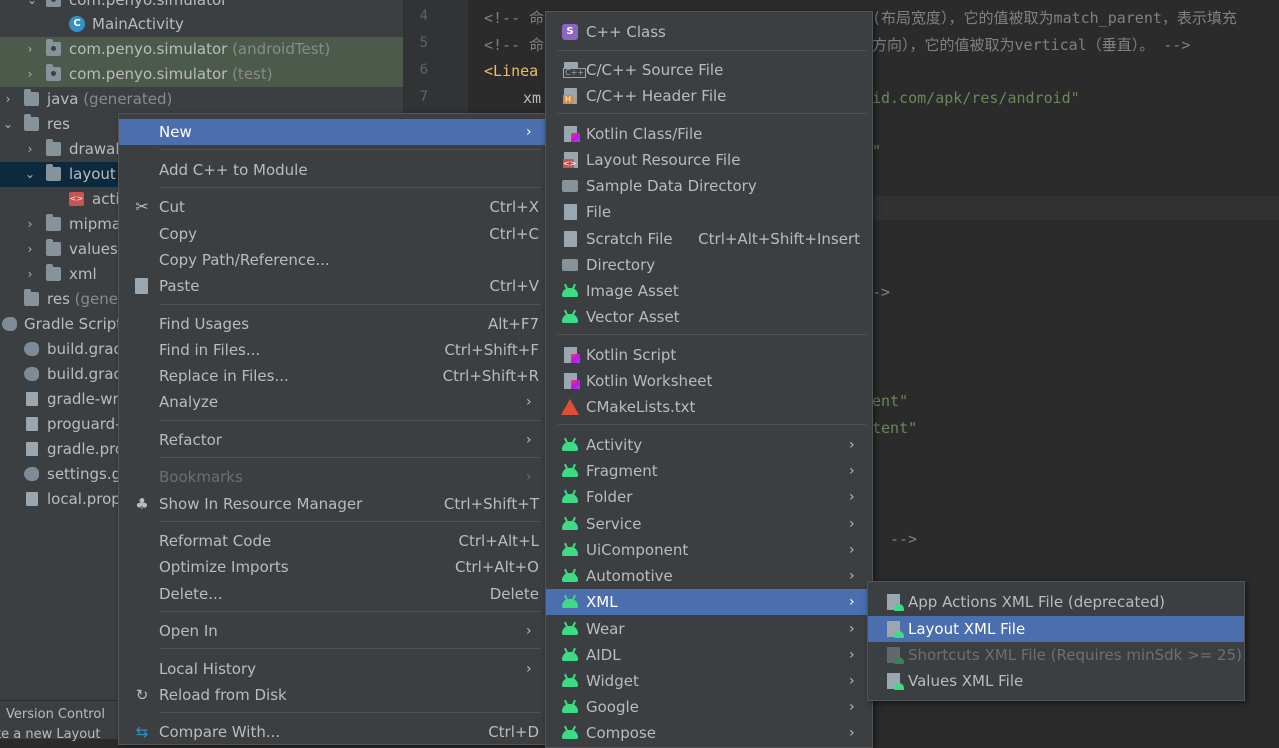  I want to click on menu-item-optimize-imports: Optimize Imports Ctrl+Alt+O, so click(332, 567).